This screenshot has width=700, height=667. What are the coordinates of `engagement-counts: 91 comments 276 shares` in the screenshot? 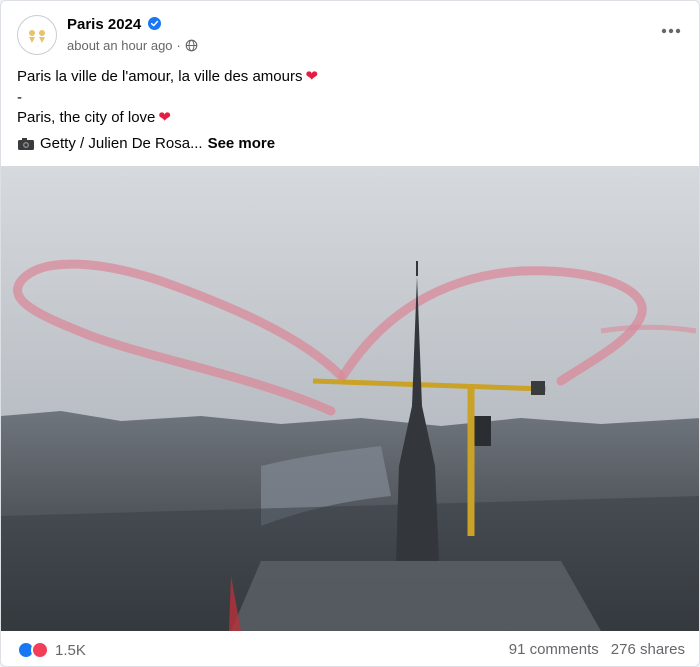 It's located at (597, 649).